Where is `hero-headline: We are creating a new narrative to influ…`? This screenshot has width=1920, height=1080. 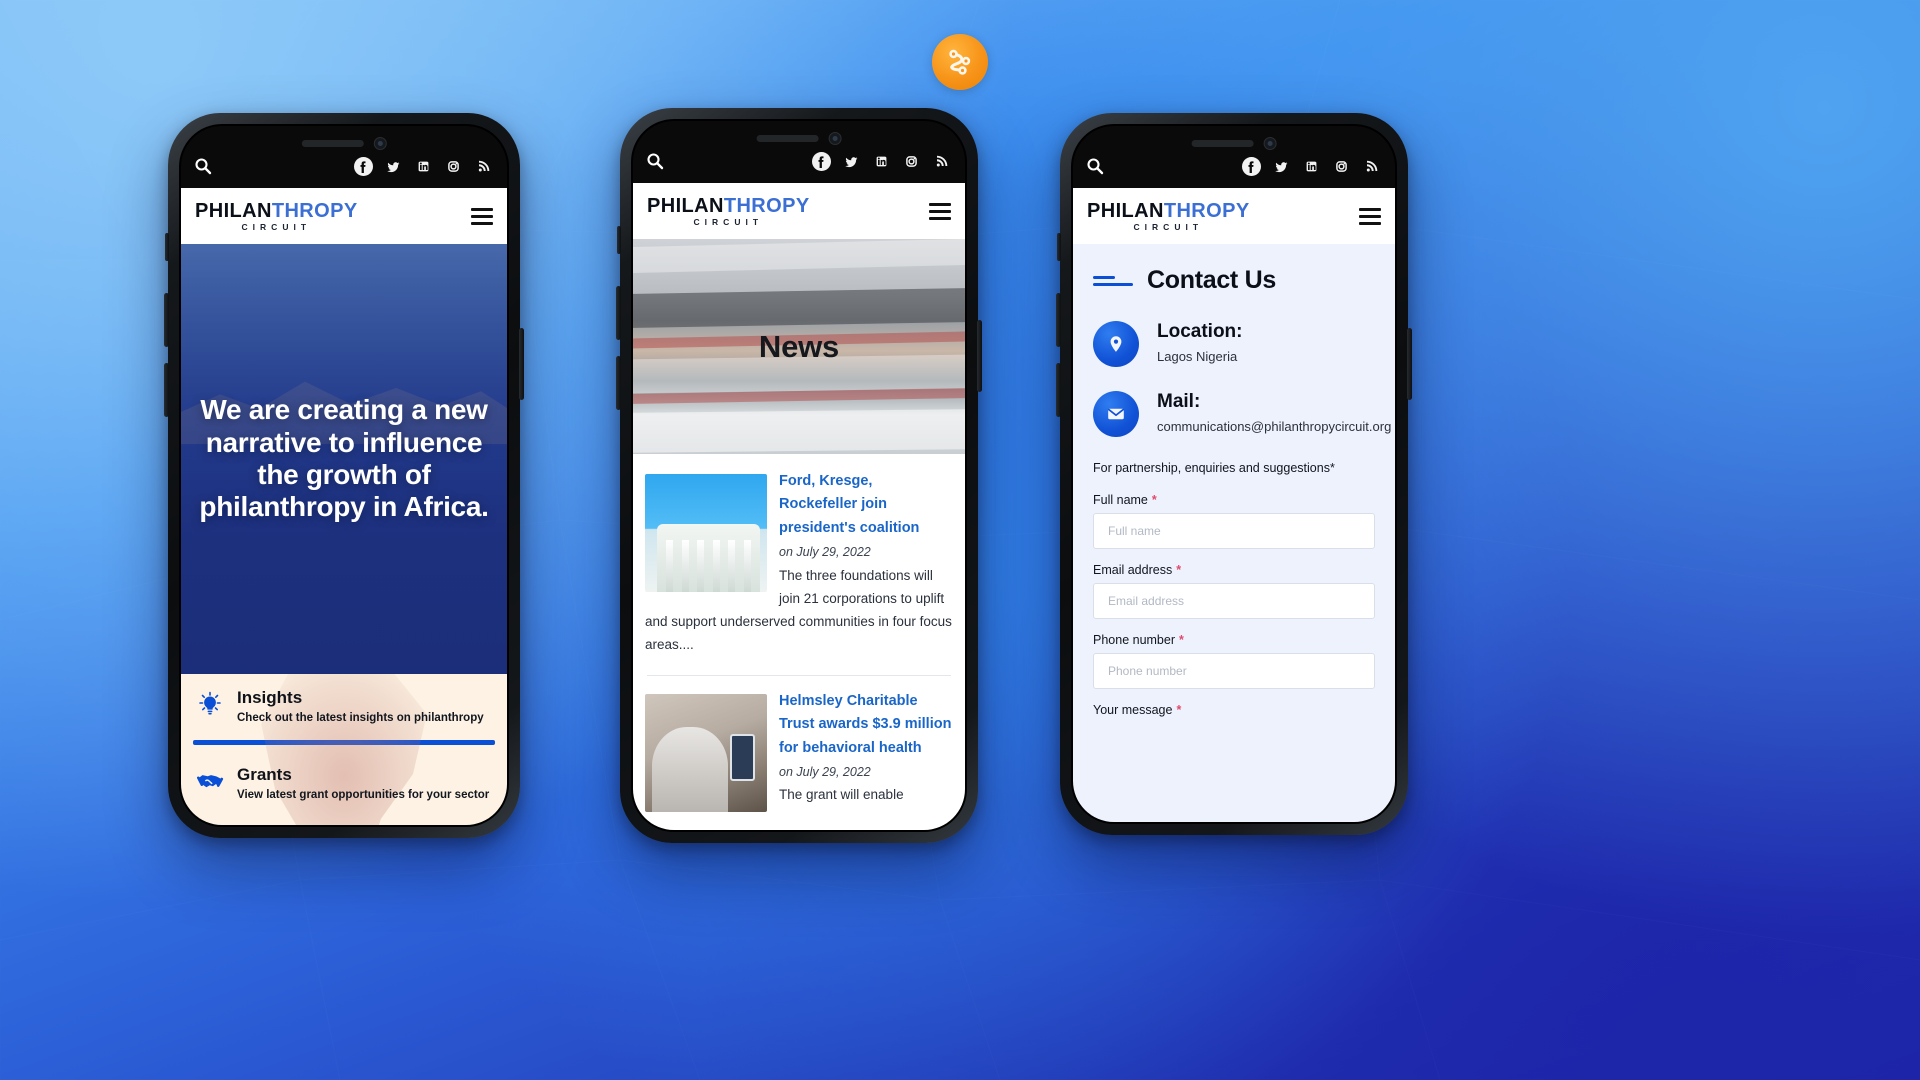
hero-headline: We are creating a new narrative to influ… is located at coordinates (344, 458).